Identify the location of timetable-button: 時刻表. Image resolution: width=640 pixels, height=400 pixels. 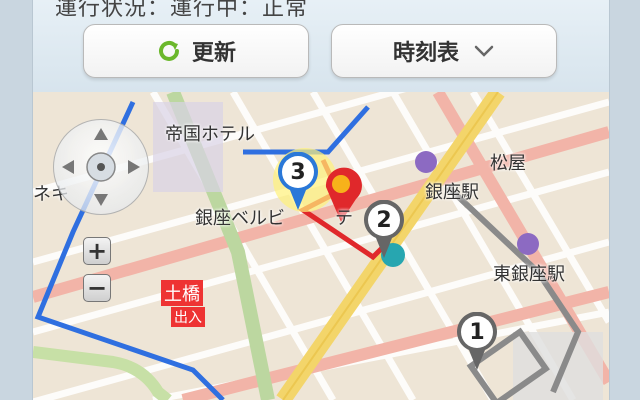
(444, 51).